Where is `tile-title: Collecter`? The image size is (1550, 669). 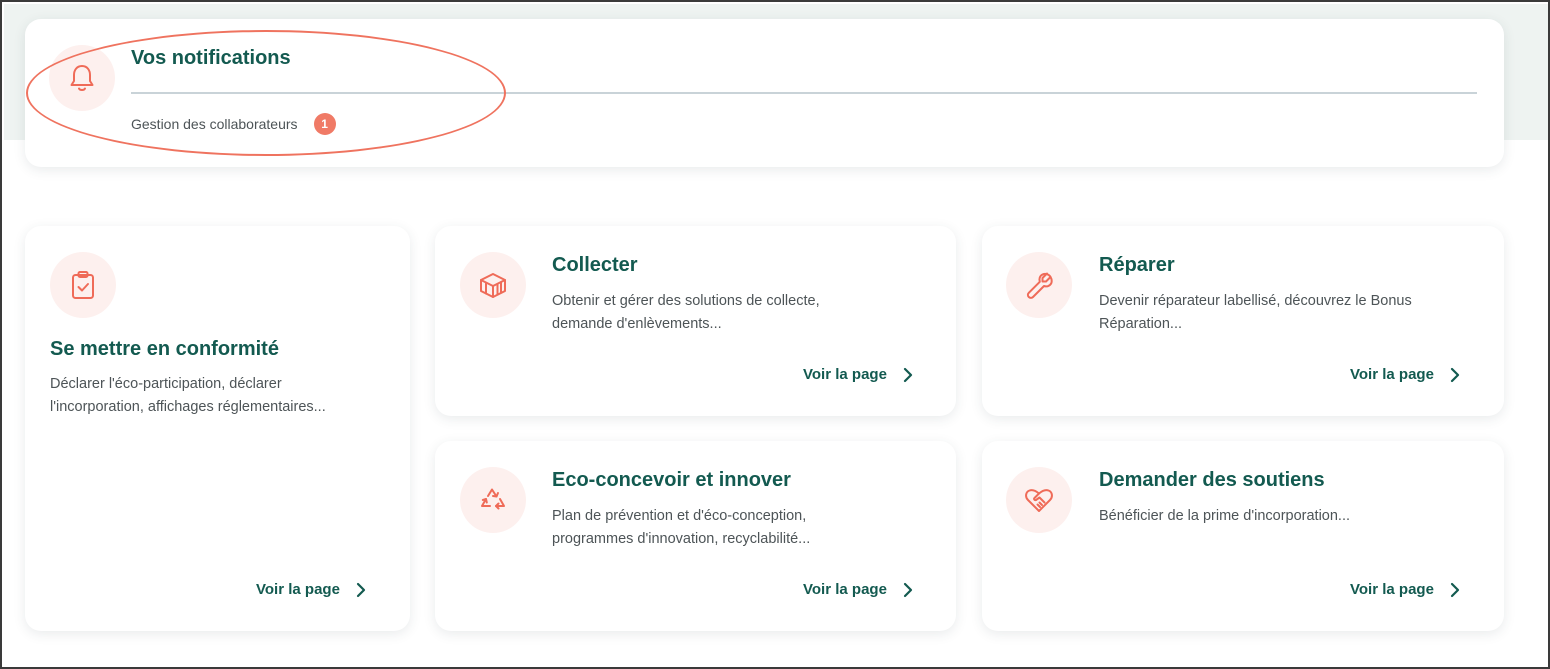 tile-title: Collecter is located at coordinates (595, 265).